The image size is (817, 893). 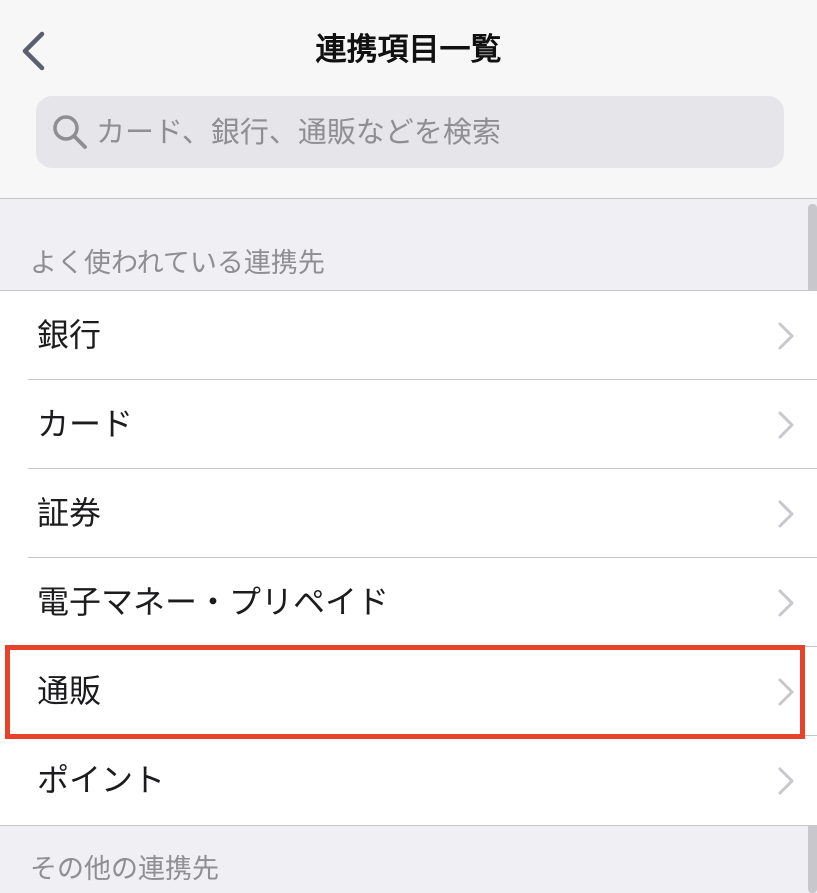 What do you see at coordinates (124, 869) in the screenshot?
I see `section-header-other: その他の連携先` at bounding box center [124, 869].